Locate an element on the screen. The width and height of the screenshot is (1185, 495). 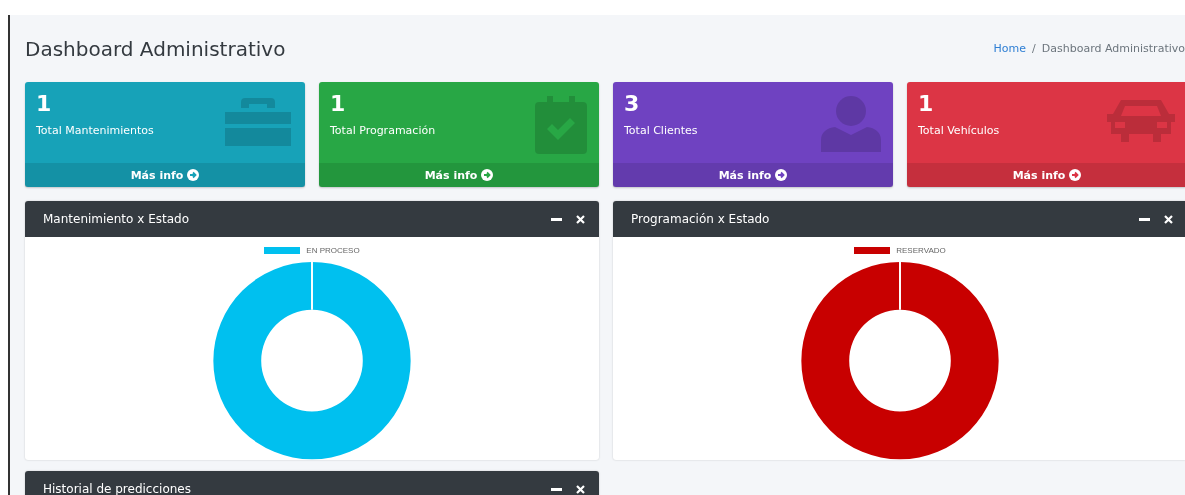
stat-value: 3 is located at coordinates (632, 104).